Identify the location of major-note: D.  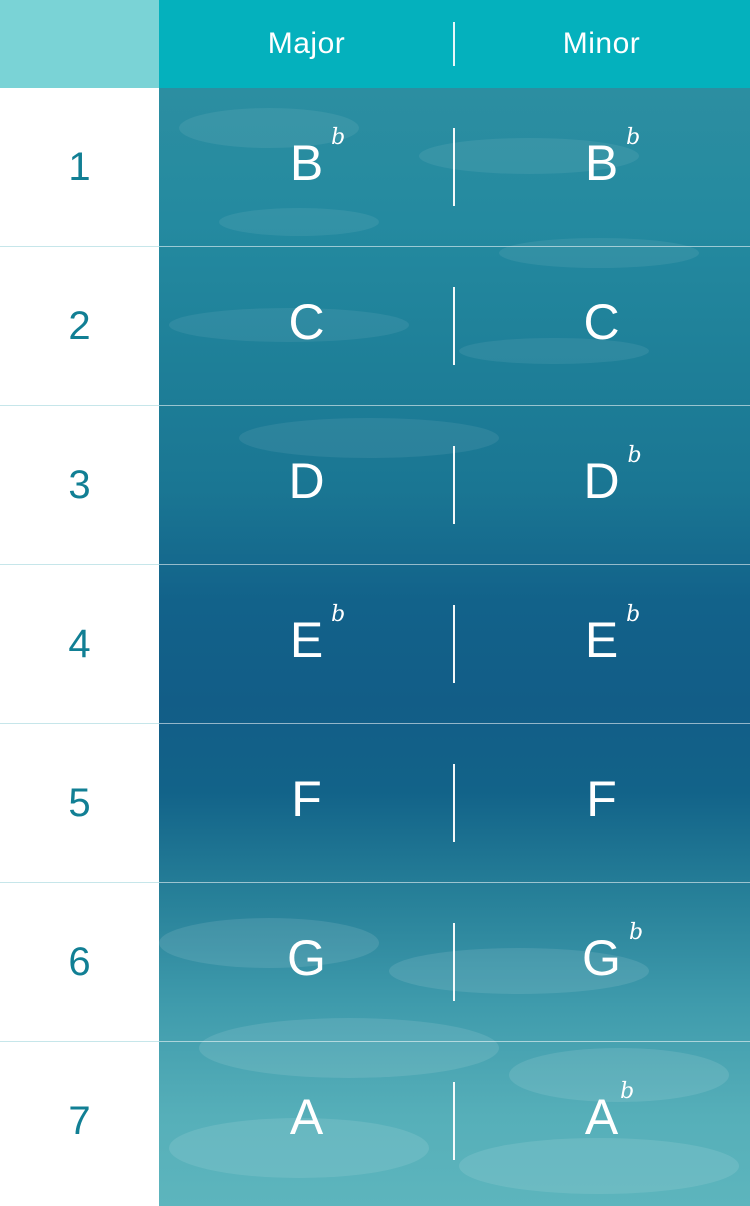
(306, 481).